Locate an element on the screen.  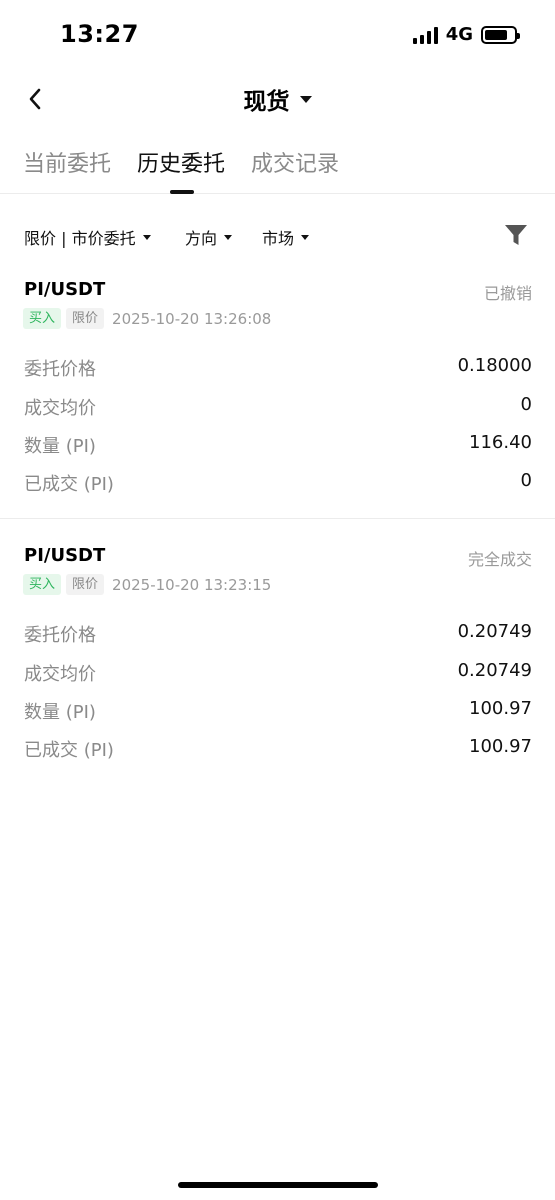
row-value: 116.40 is located at coordinates (500, 442).